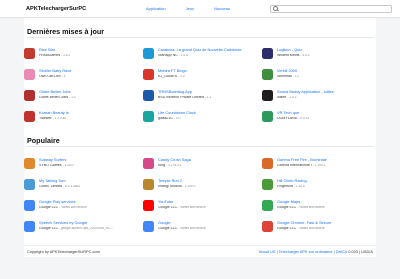  Describe the element at coordinates (177, 118) in the screenshot. I see `app-version: - 0.0` at that location.